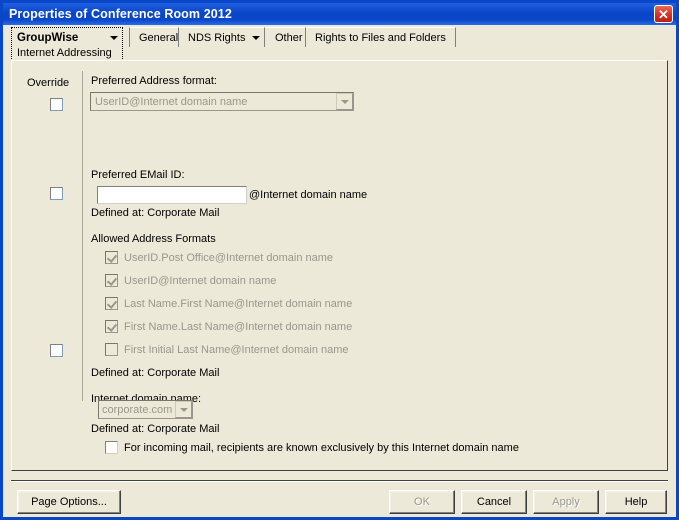 Image resolution: width=679 pixels, height=520 pixels. I want to click on override-checkbox-internet-domain, so click(56, 350).